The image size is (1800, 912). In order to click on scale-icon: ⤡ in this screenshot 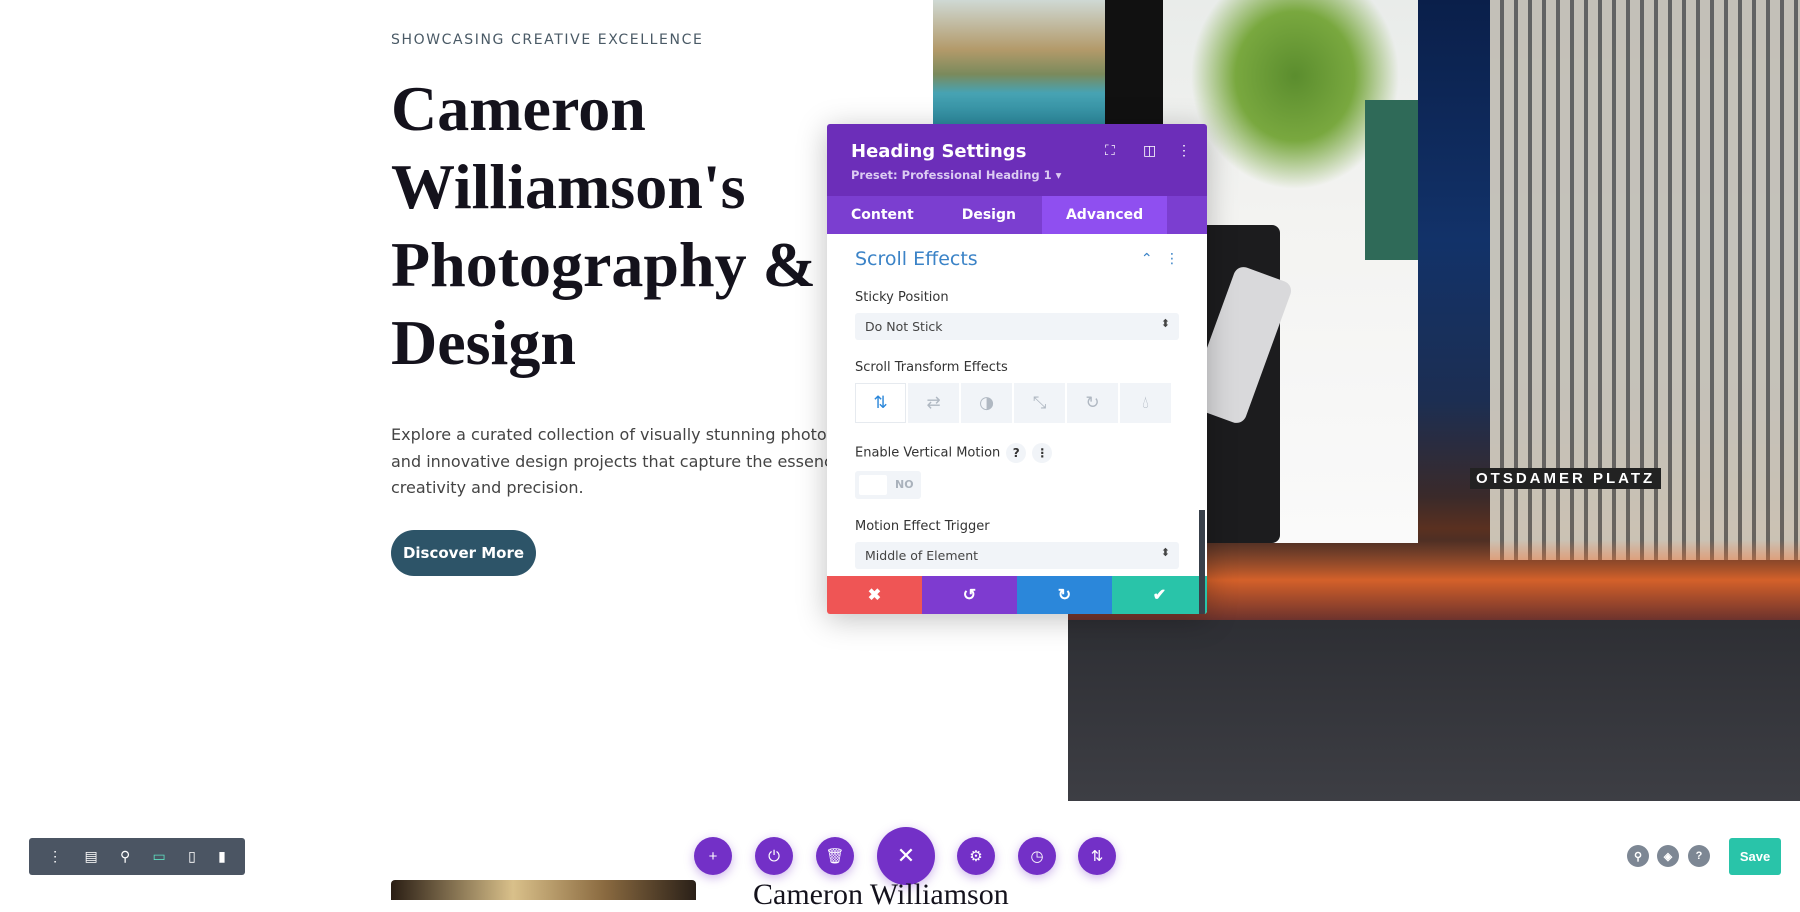, I will do `click(1039, 403)`.